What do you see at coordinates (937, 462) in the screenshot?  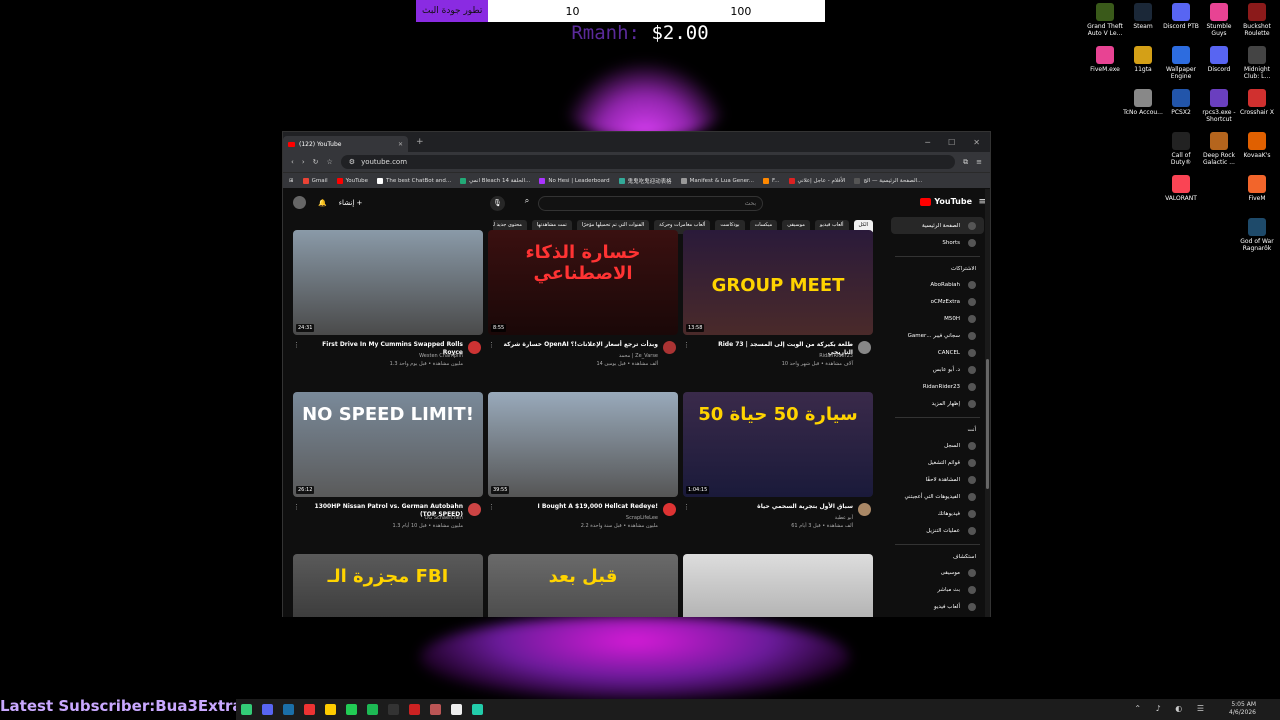 I see `sidebar-item: قوائم التشغيل` at bounding box center [937, 462].